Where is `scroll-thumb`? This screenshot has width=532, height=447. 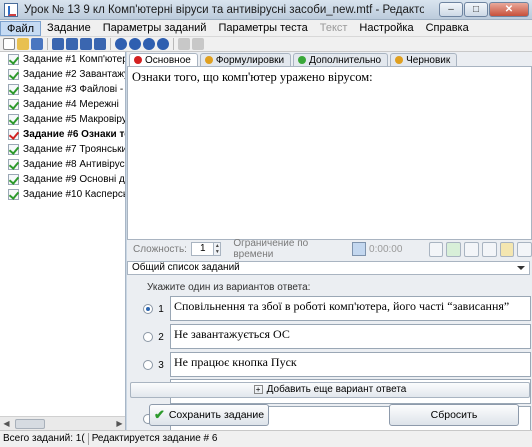
scroll-thumb is located at coordinates (30, 423).